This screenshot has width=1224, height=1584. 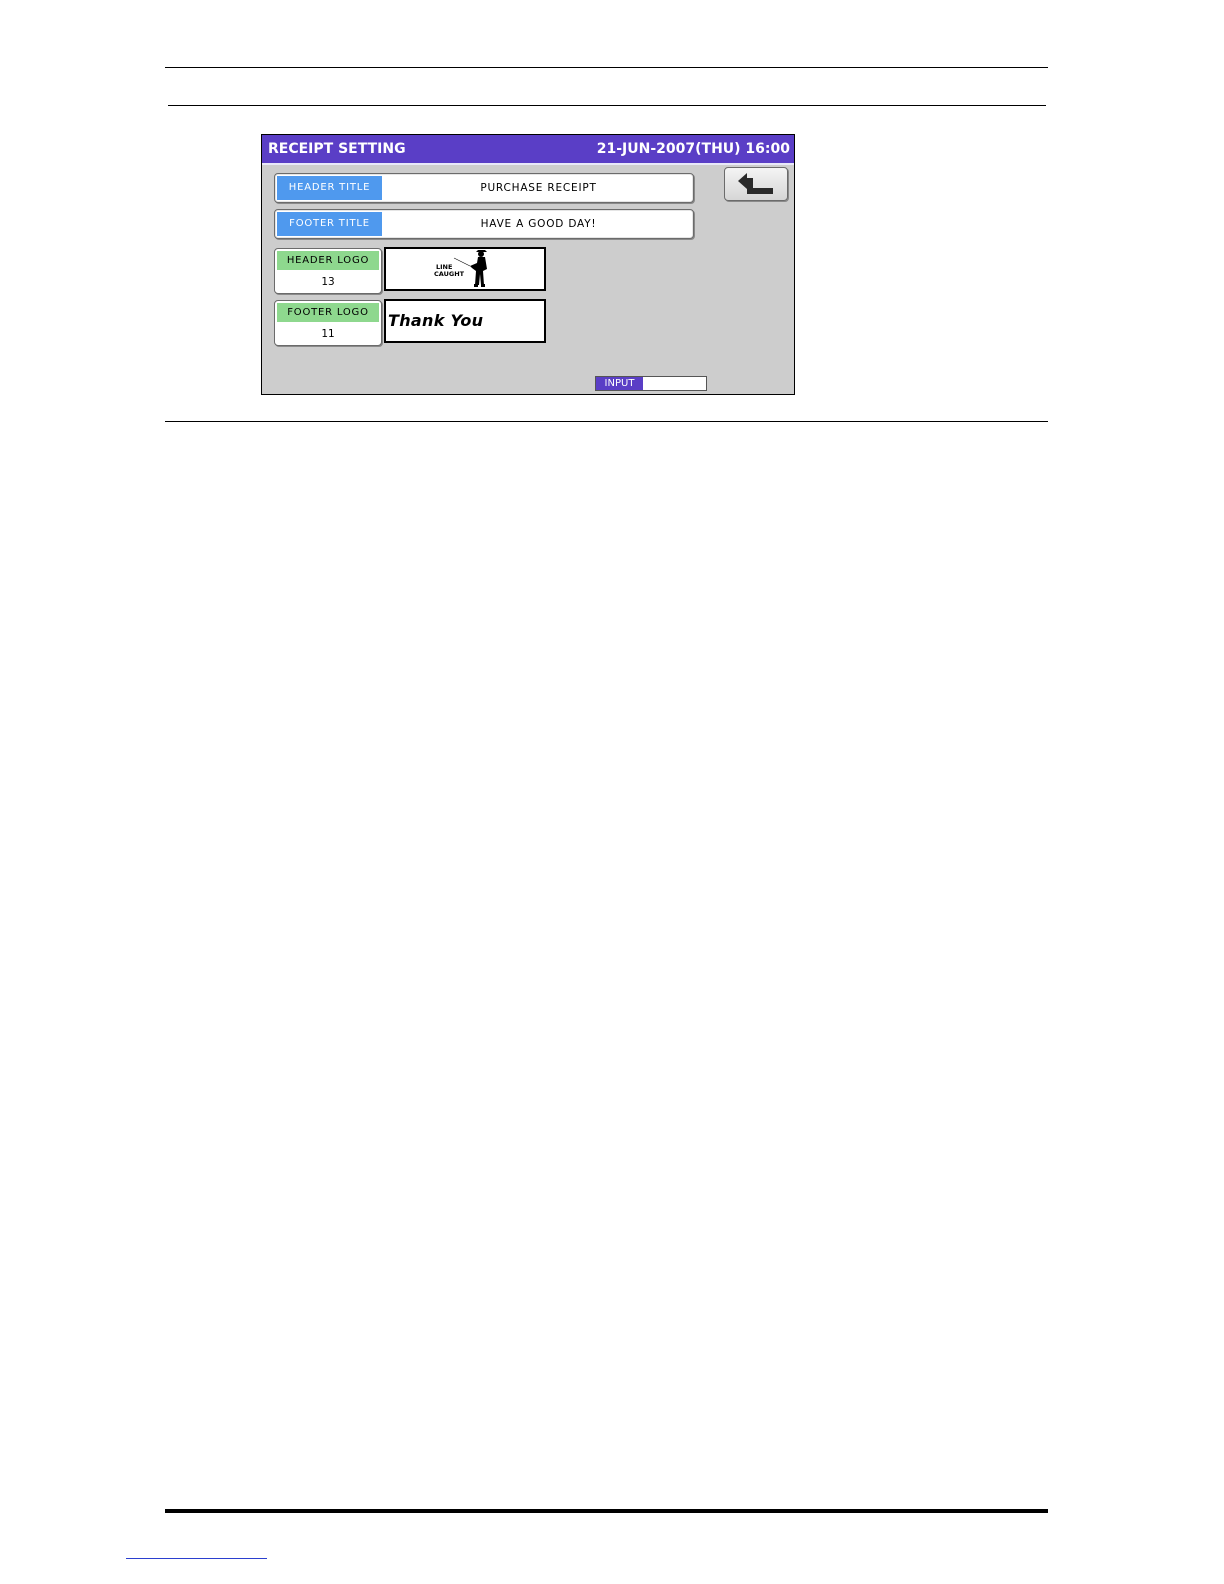 I want to click on screen-title: RECEIPT SETTING, so click(x=337, y=149).